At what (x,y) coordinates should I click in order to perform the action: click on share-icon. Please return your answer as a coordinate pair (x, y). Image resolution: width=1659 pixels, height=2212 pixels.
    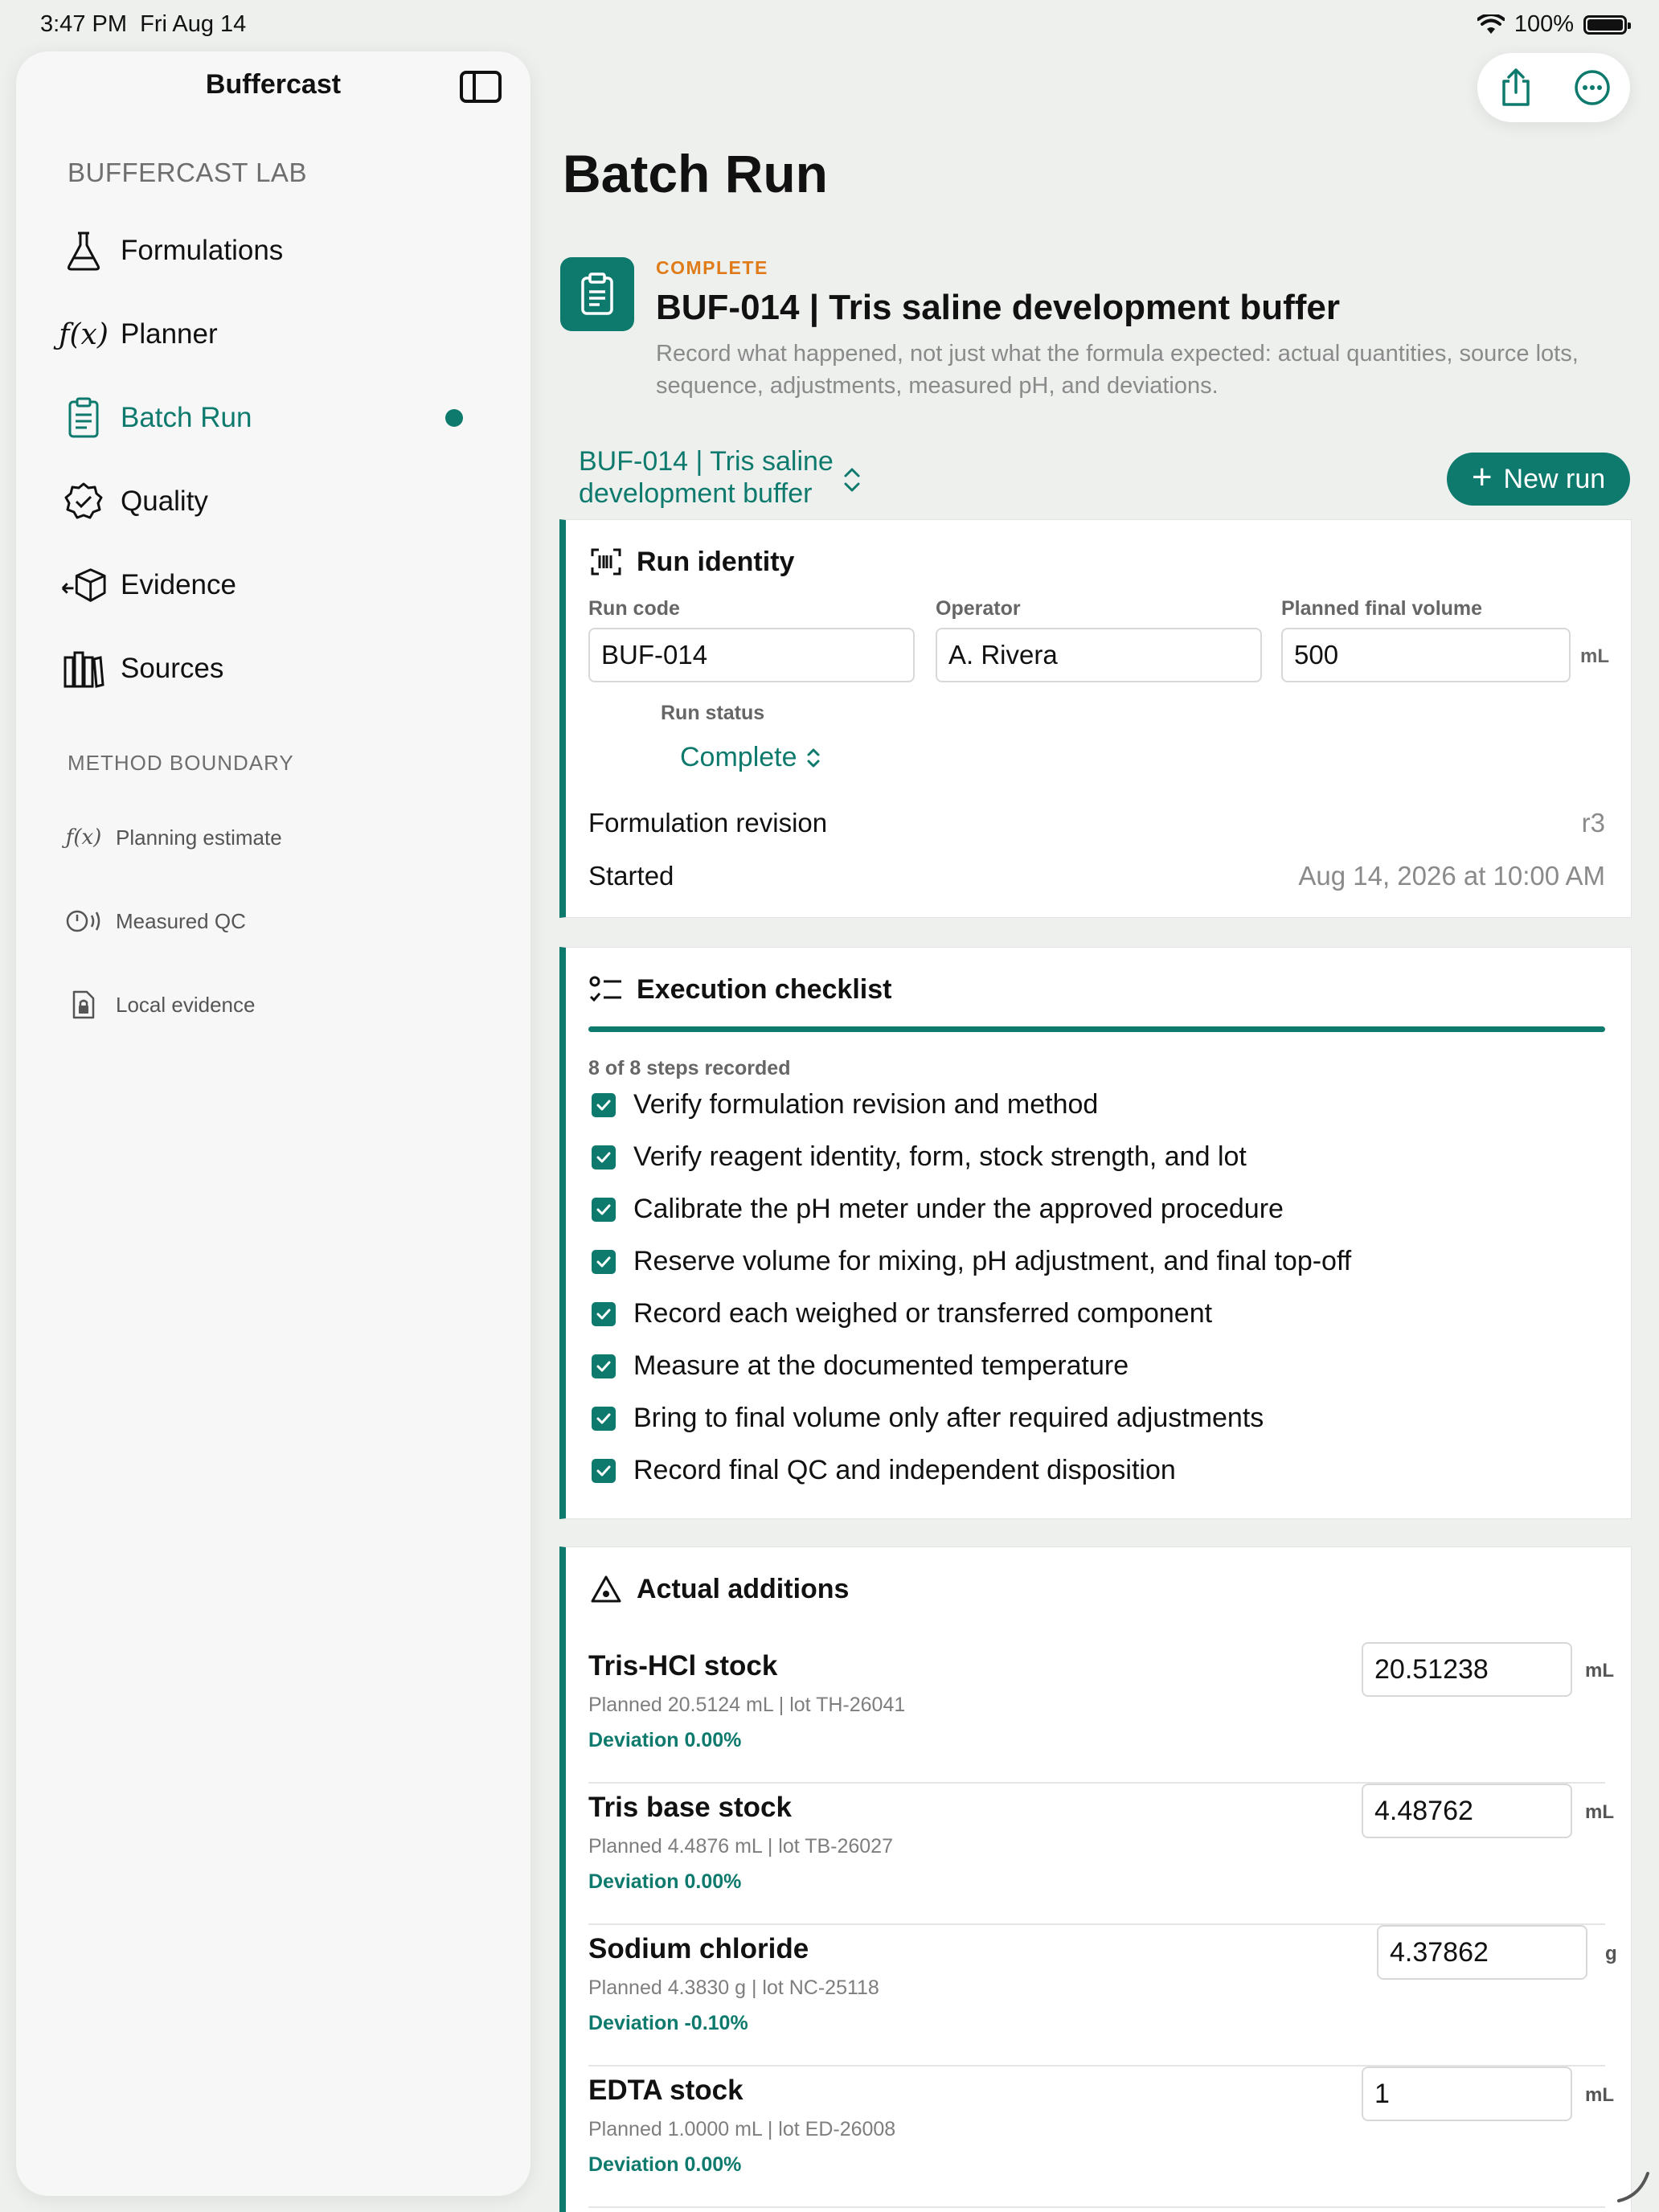
    Looking at the image, I should click on (1515, 87).